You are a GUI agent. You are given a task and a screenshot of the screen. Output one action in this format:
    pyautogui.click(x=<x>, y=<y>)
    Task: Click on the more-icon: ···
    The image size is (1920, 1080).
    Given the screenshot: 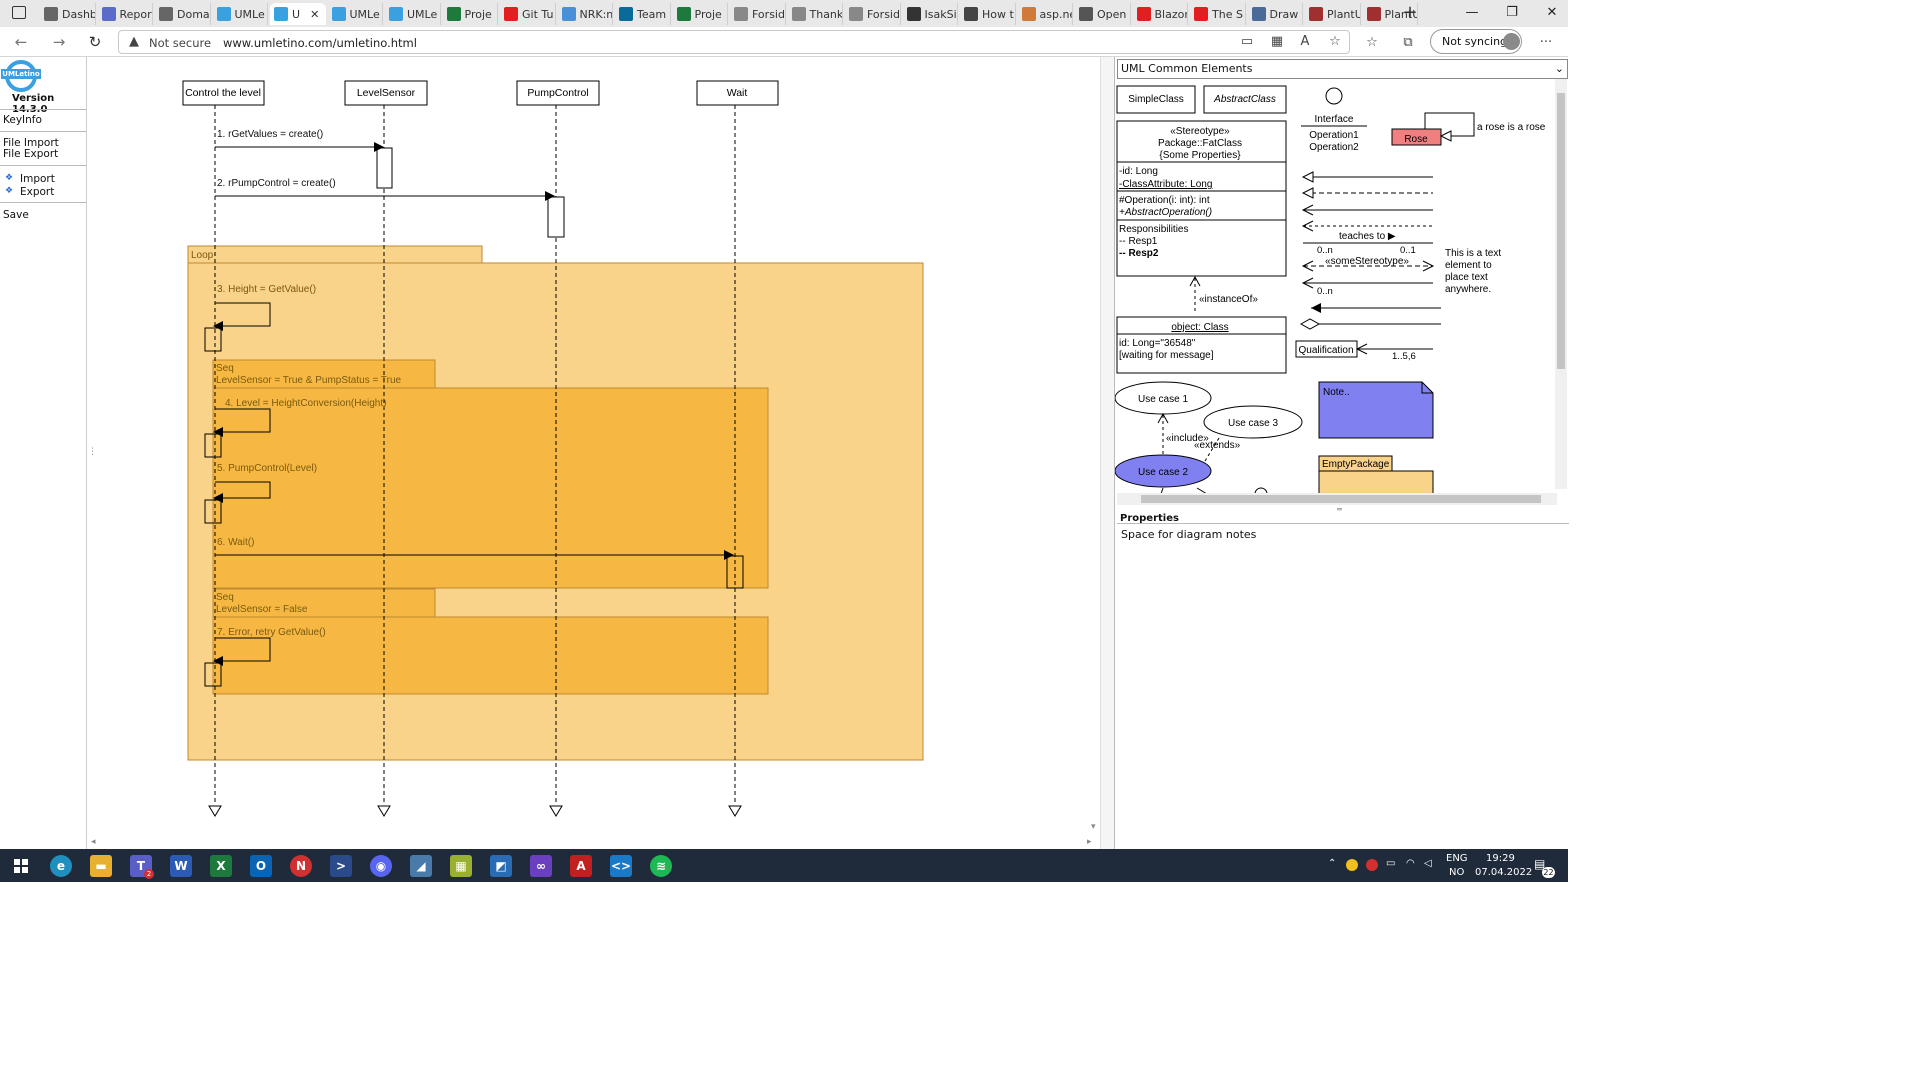 What is the action you would take?
    pyautogui.click(x=1546, y=43)
    